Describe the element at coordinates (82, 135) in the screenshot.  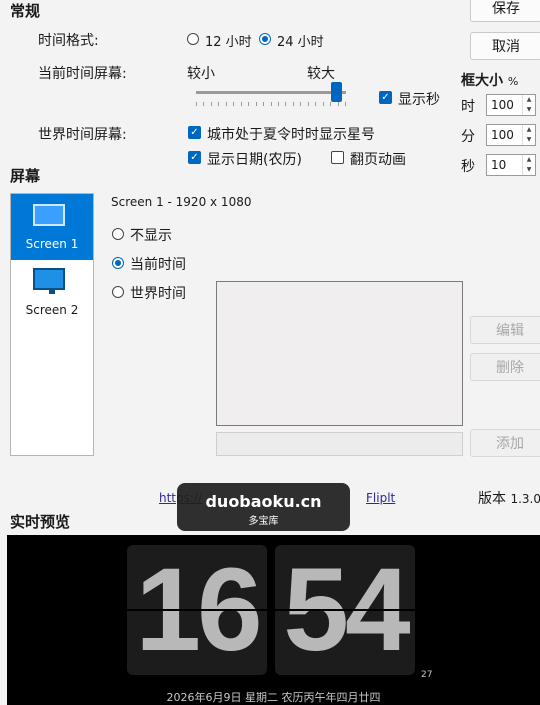
I see `world-screen-label: 世界时间屏幕:` at that location.